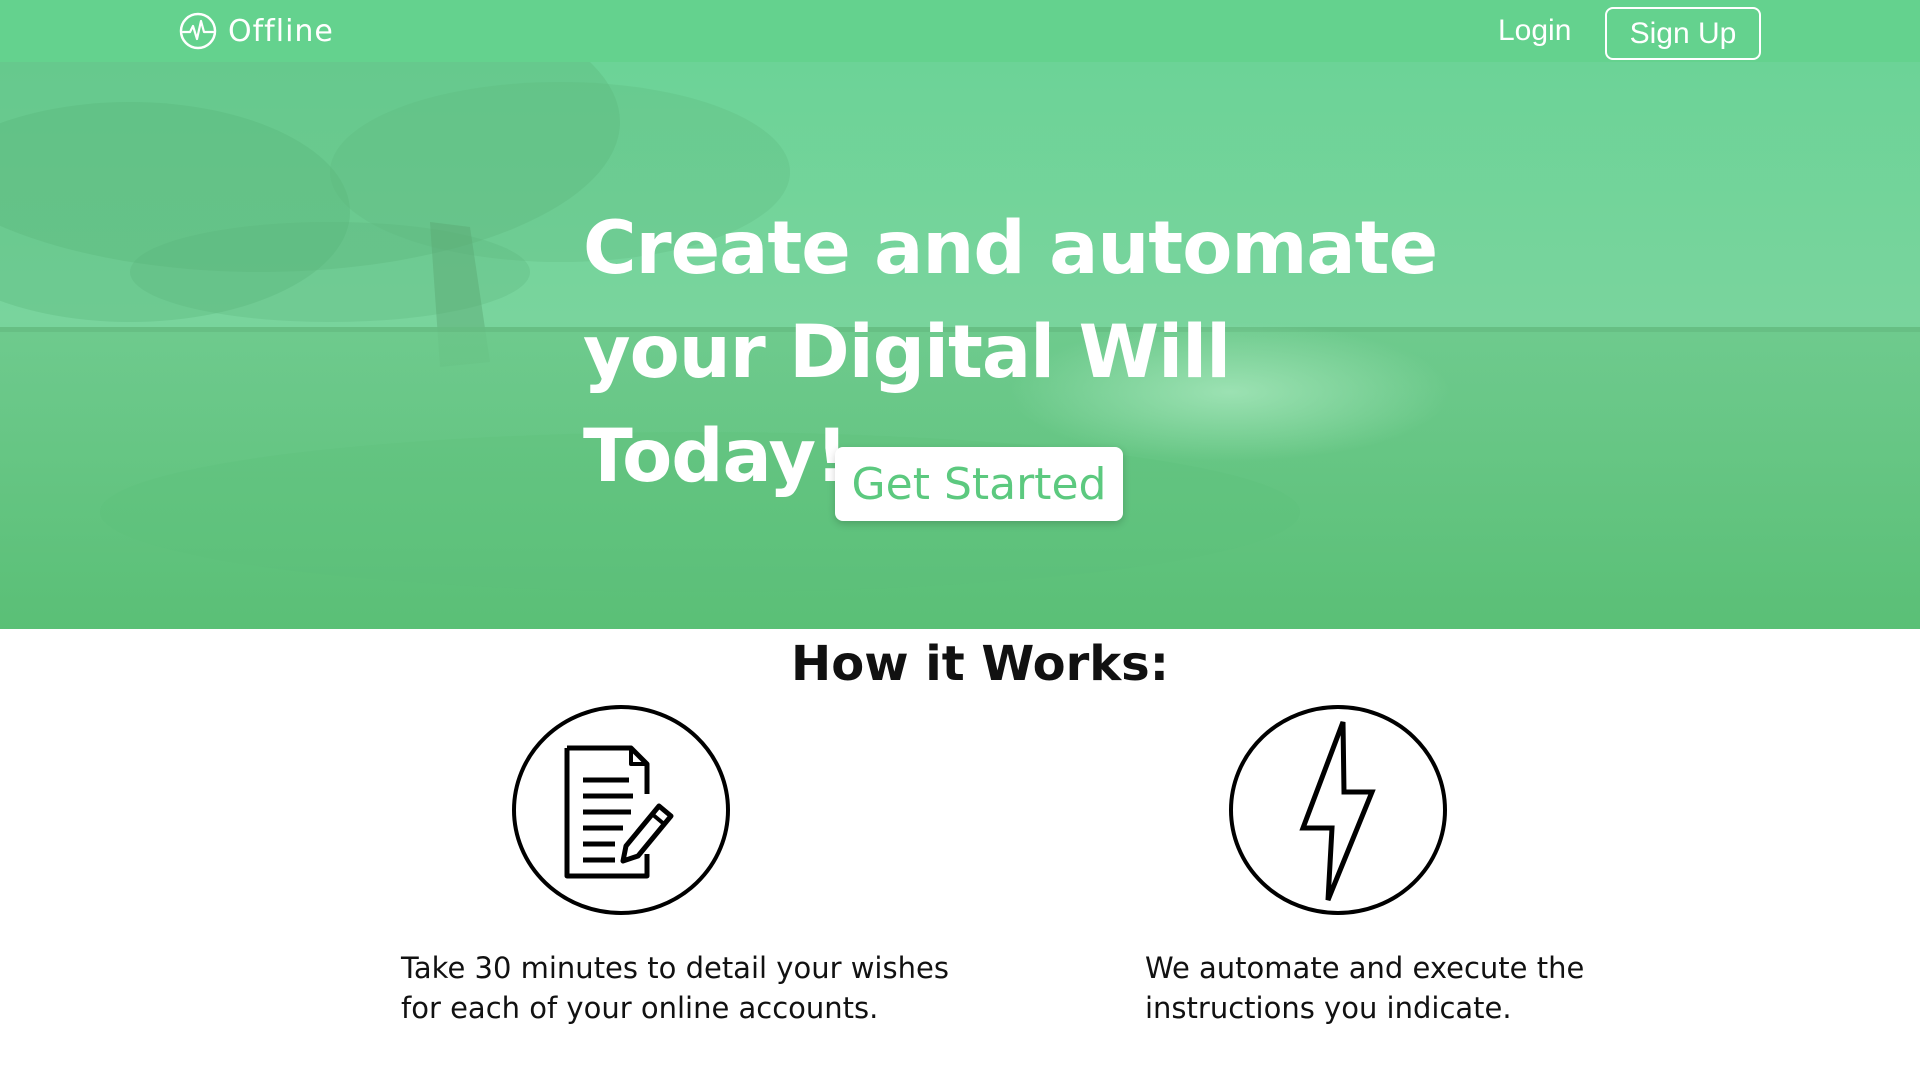  What do you see at coordinates (1534, 31) in the screenshot?
I see `login-link: Login` at bounding box center [1534, 31].